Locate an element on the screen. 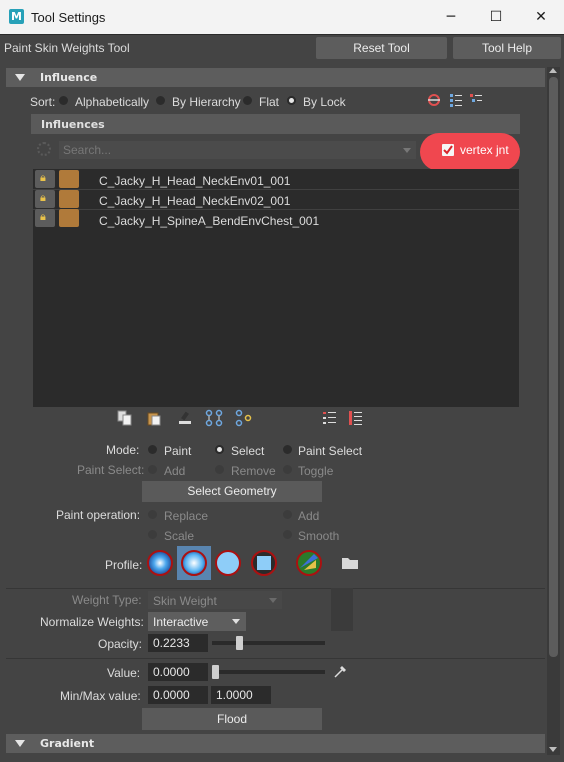 Image resolution: width=564 pixels, height=762 pixels. sort-list-icon is located at coordinates (330, 418).